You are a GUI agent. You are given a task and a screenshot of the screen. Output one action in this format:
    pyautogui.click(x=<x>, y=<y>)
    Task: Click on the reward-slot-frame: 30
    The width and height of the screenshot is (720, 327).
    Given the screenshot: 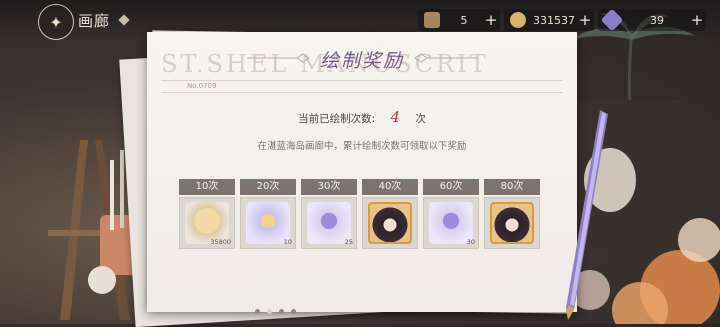 What is the action you would take?
    pyautogui.click(x=451, y=223)
    